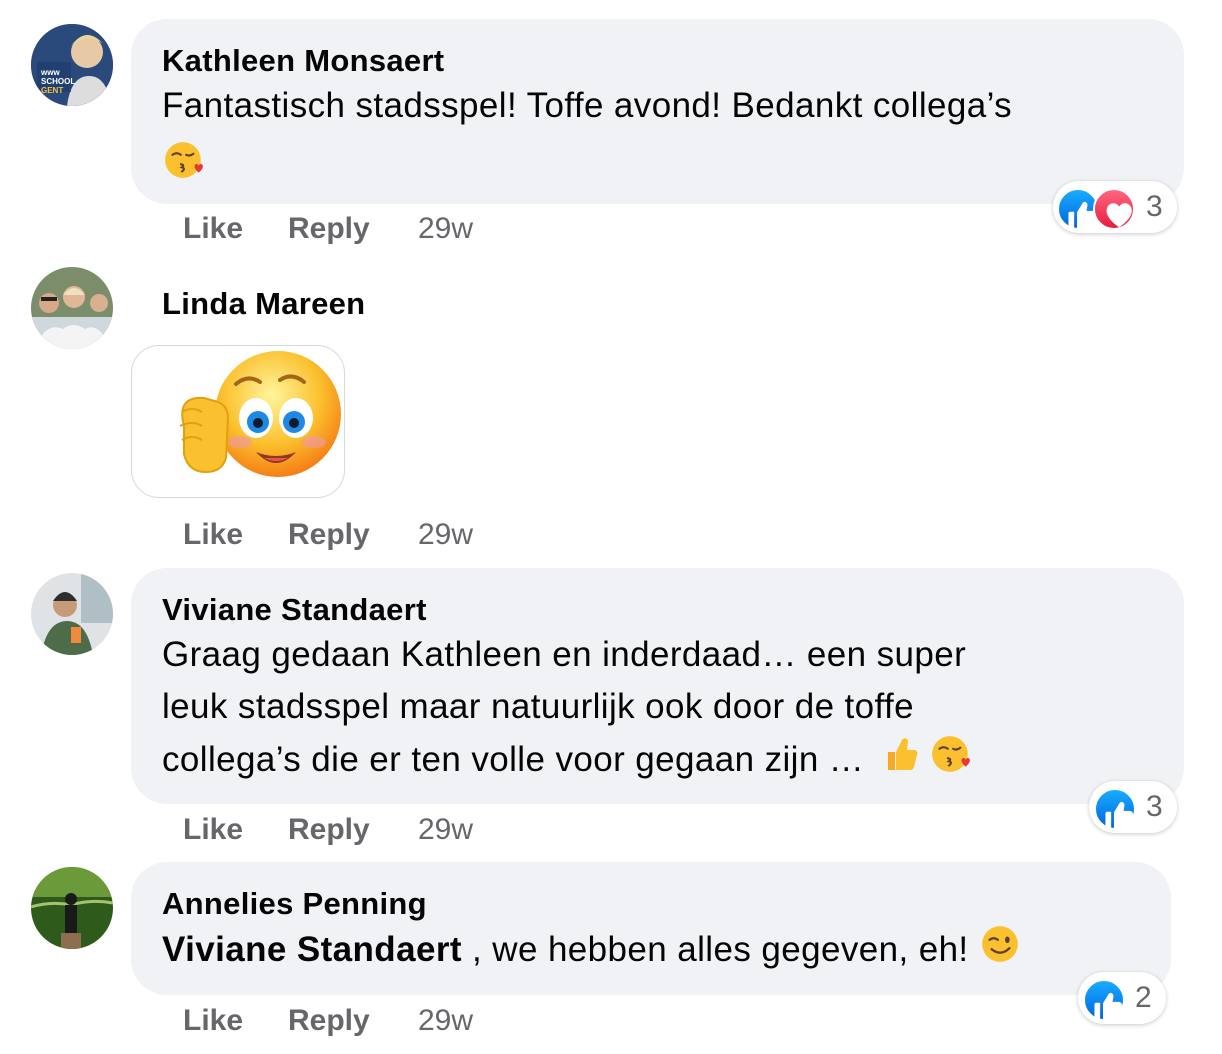 The image size is (1222, 1054). I want to click on mention-link: Viviane Standaert, so click(312, 949).